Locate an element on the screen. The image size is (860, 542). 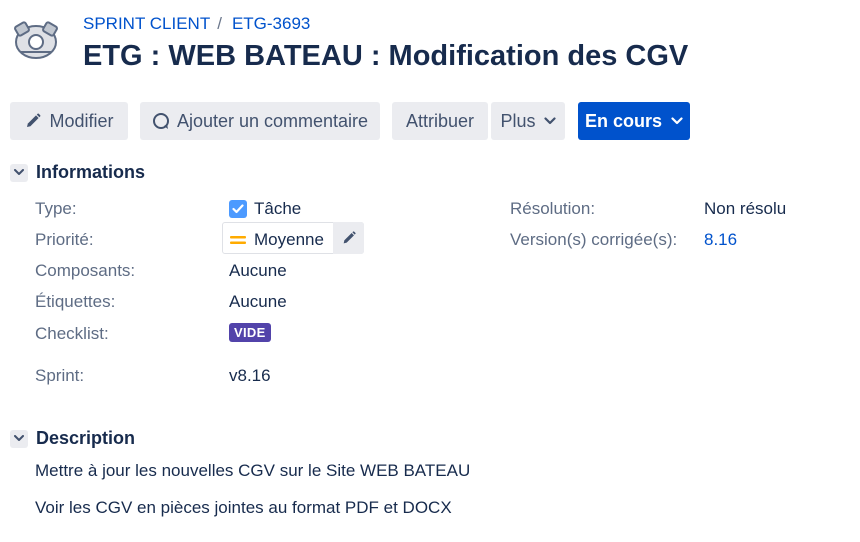
project-avatar-icon is located at coordinates (36, 40).